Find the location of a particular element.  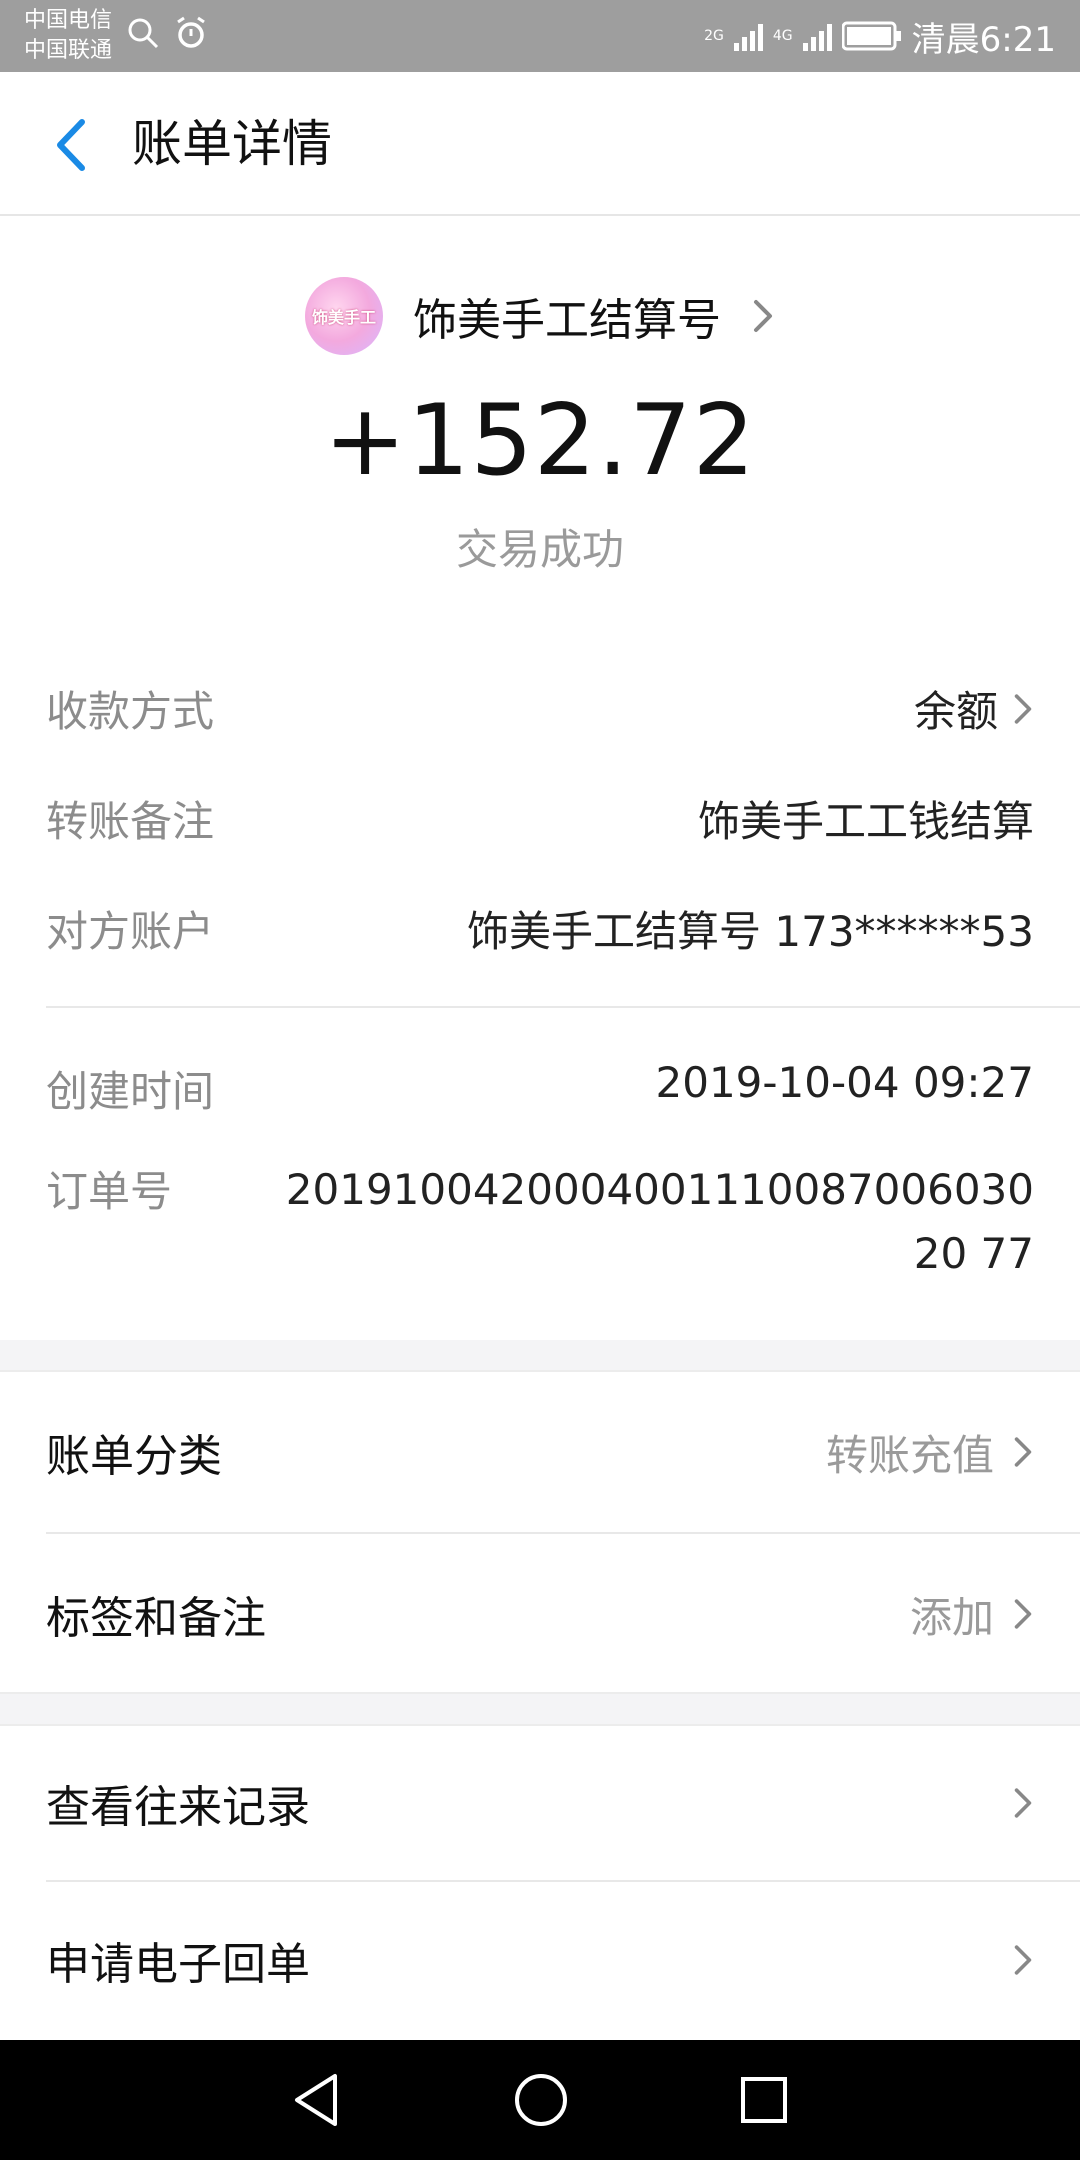

detail-value: 2019-10-04 09:27 is located at coordinates (844, 1082).